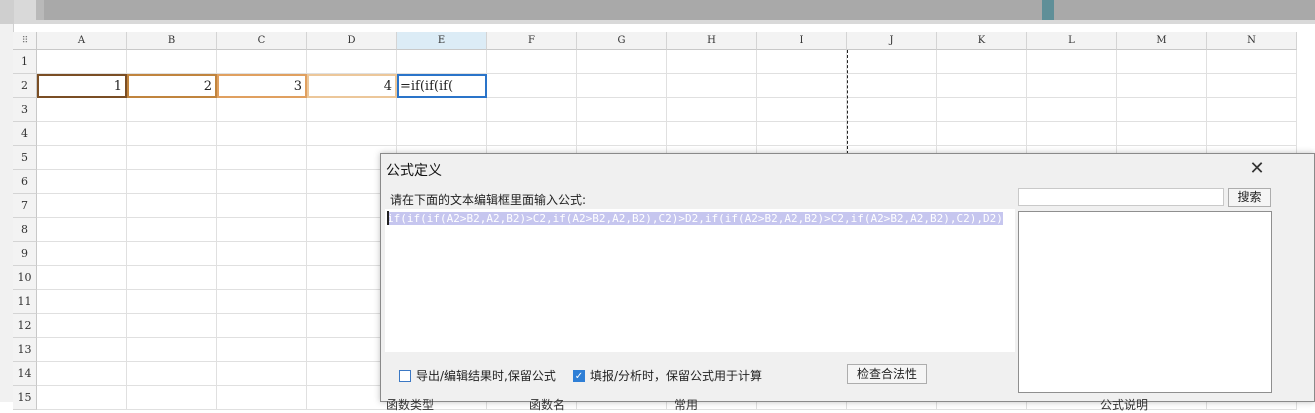 This screenshot has width=1315, height=413. I want to click on row-header-2: 2, so click(25, 86).